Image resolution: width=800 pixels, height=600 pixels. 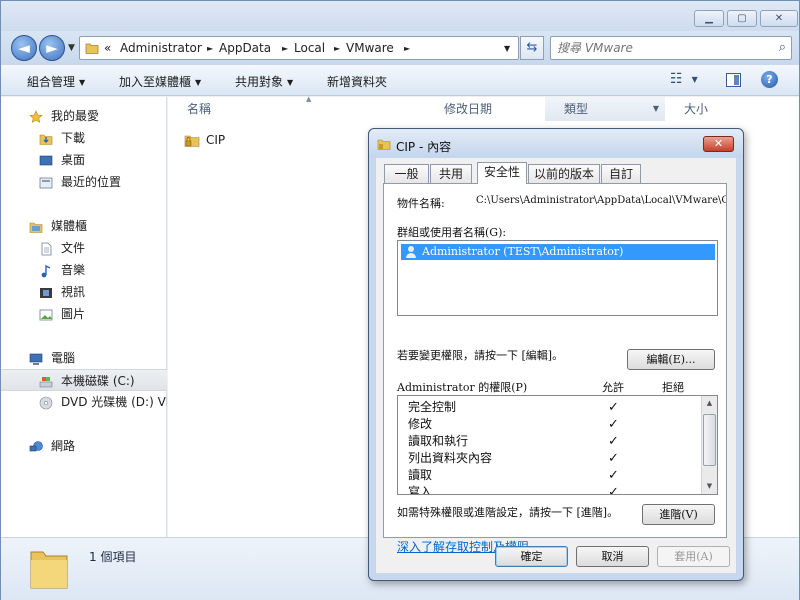 I want to click on scroll-down-arrow: ▼, so click(x=709, y=486).